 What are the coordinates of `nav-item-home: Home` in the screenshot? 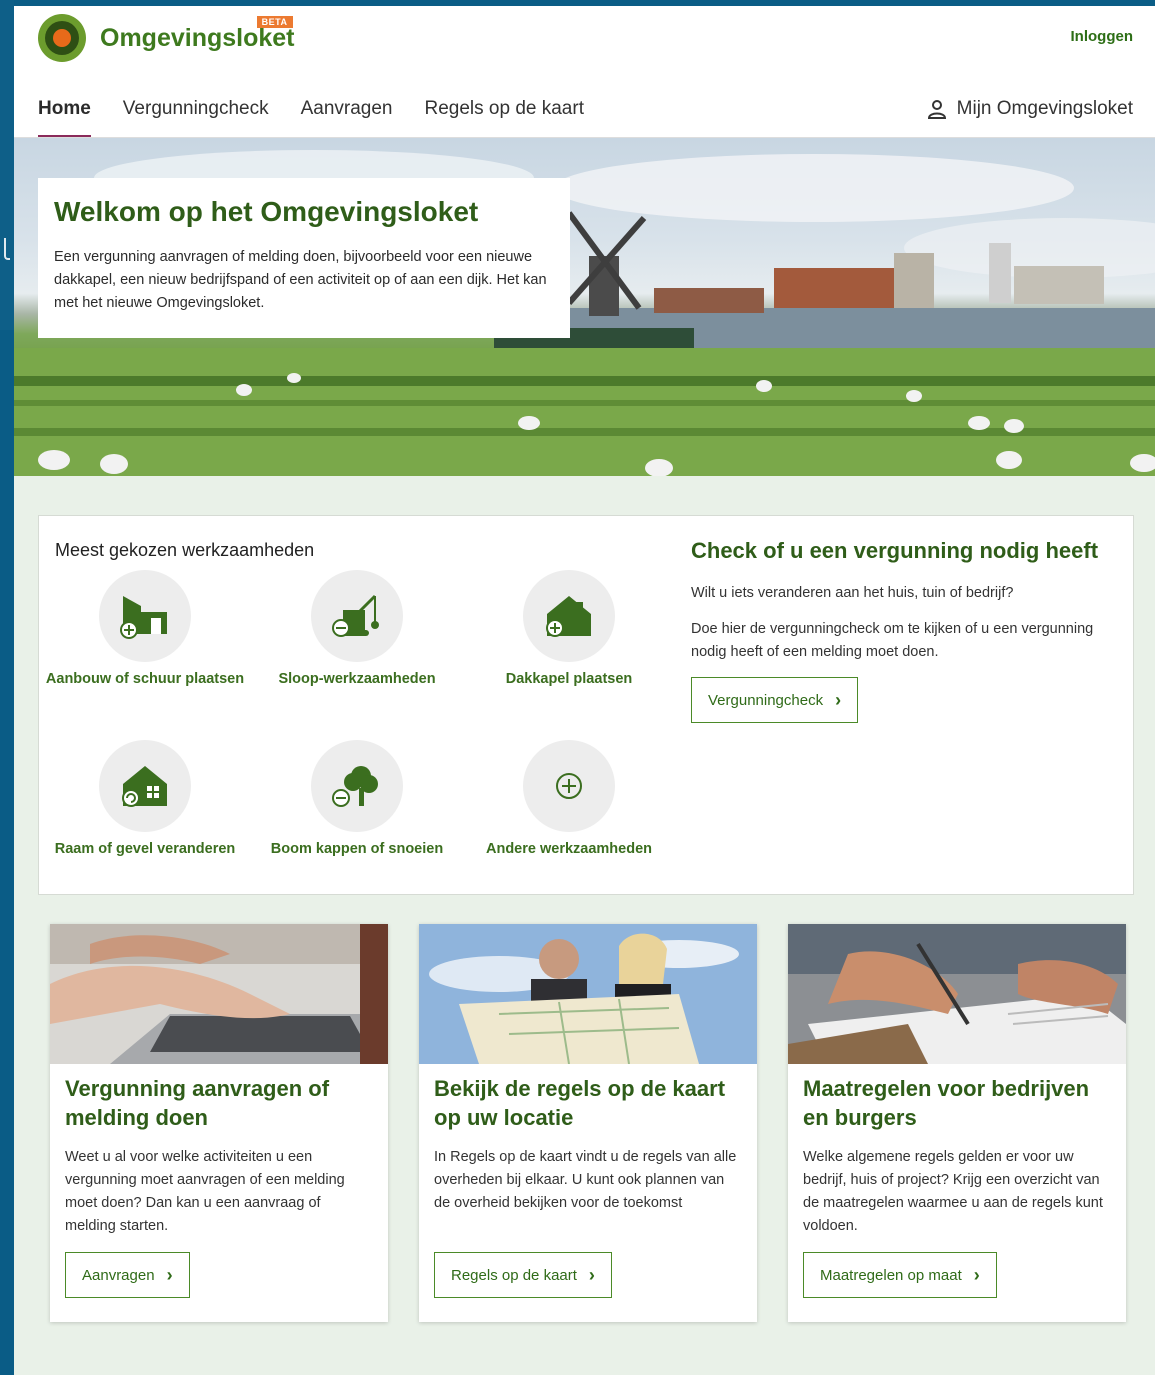 It's located at (64, 118).